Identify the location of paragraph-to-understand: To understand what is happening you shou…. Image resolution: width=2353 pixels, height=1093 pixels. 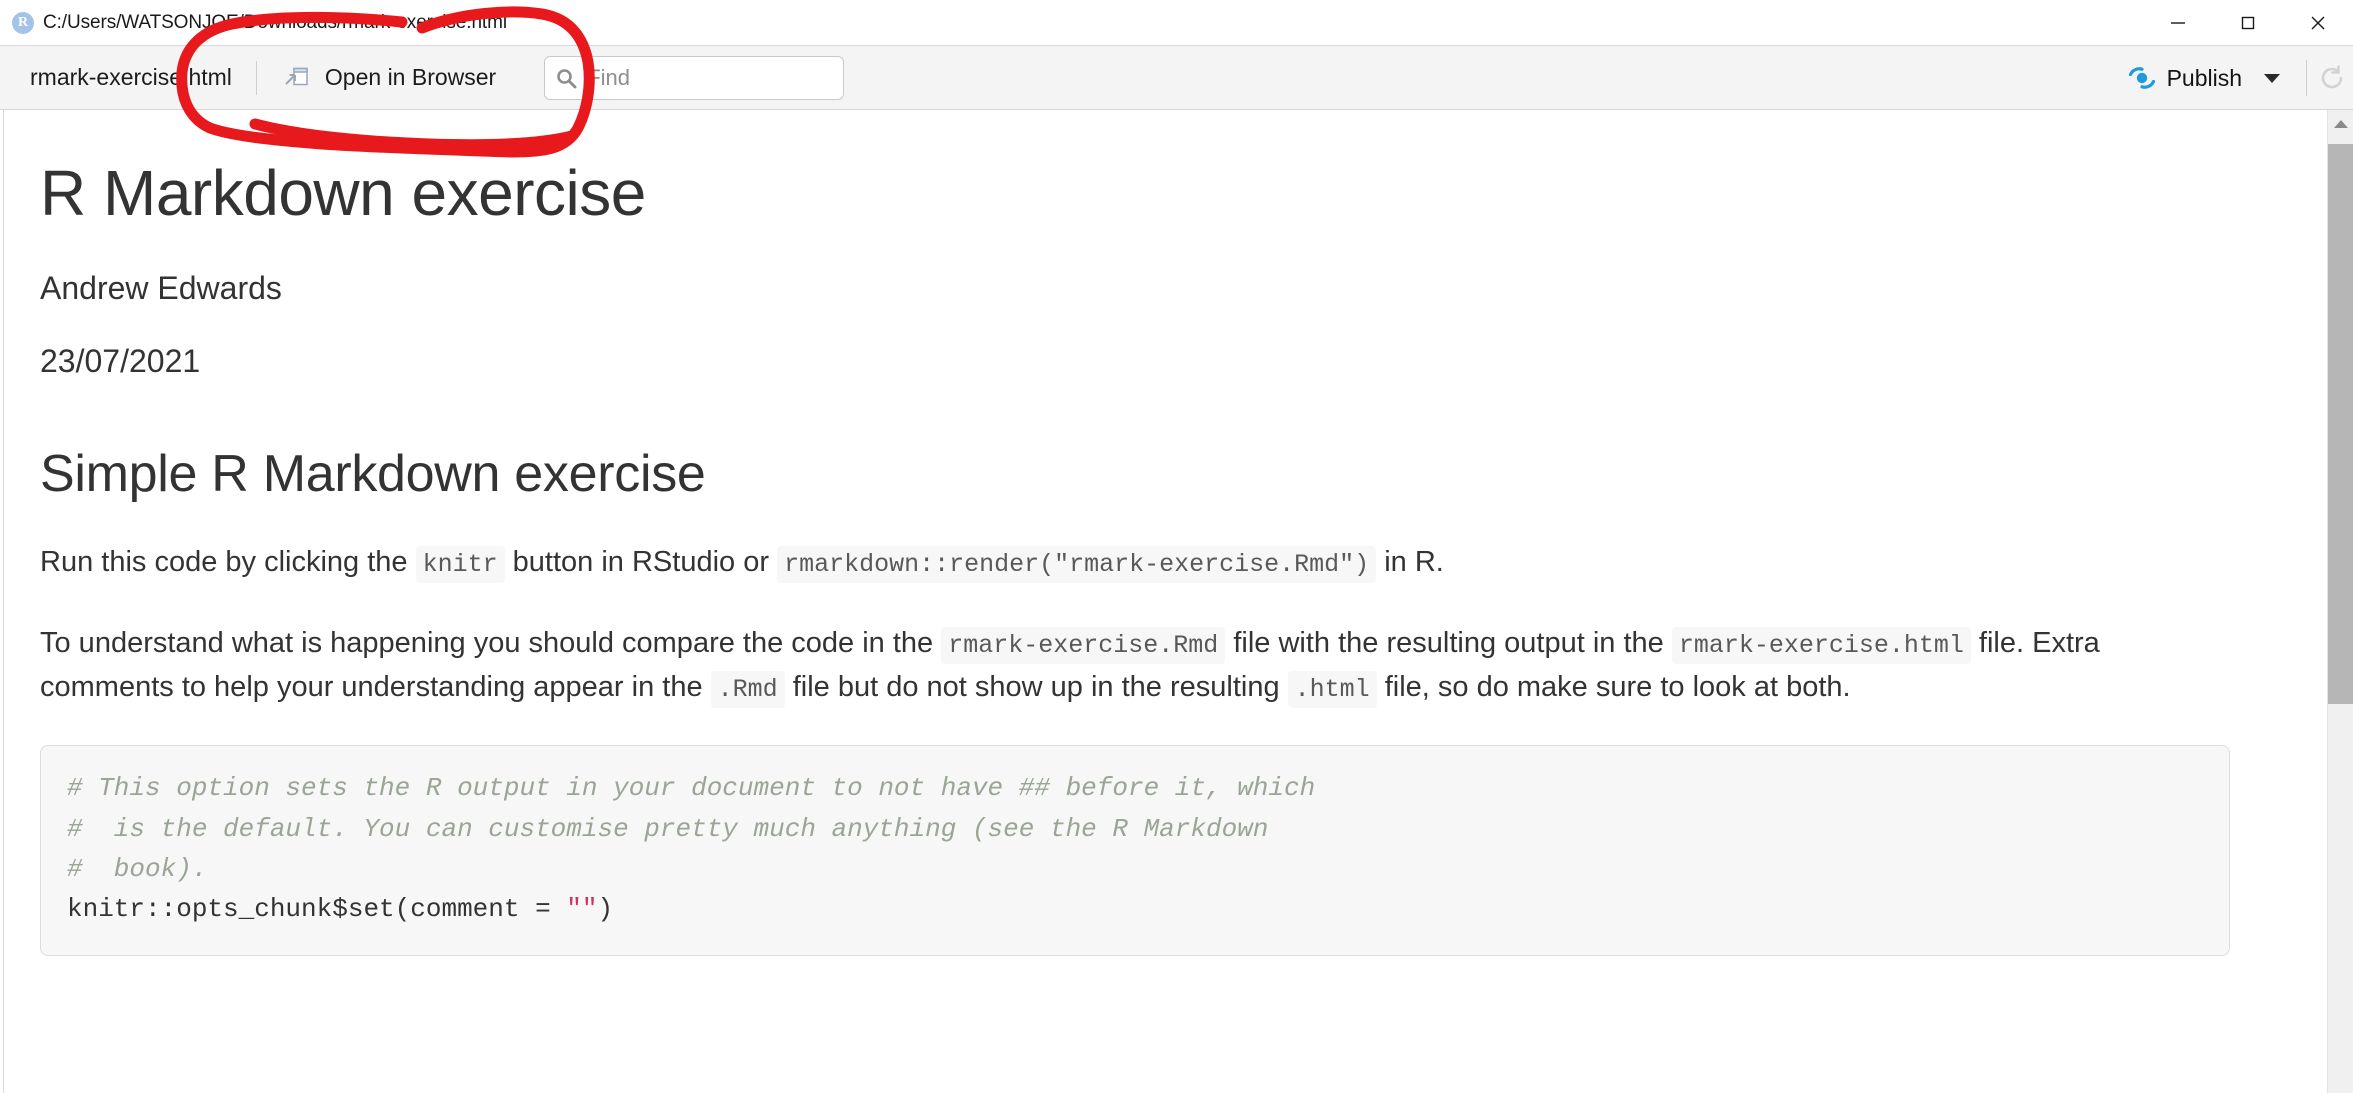
(1135, 665).